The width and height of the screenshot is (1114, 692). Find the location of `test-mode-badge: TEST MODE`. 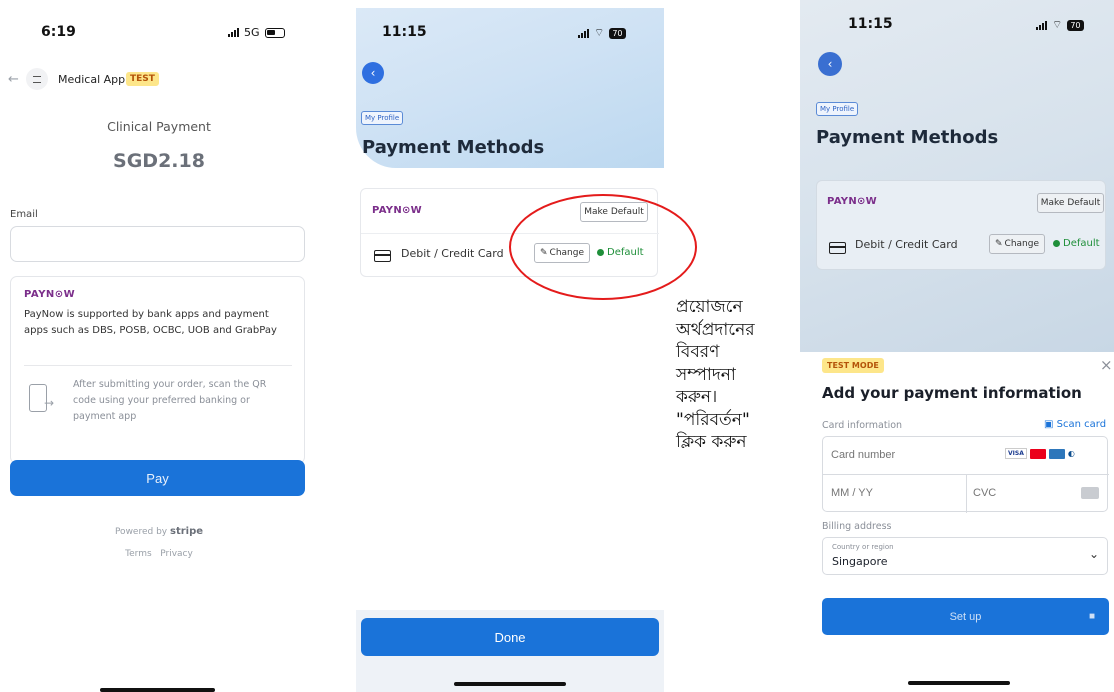

test-mode-badge: TEST MODE is located at coordinates (853, 365).